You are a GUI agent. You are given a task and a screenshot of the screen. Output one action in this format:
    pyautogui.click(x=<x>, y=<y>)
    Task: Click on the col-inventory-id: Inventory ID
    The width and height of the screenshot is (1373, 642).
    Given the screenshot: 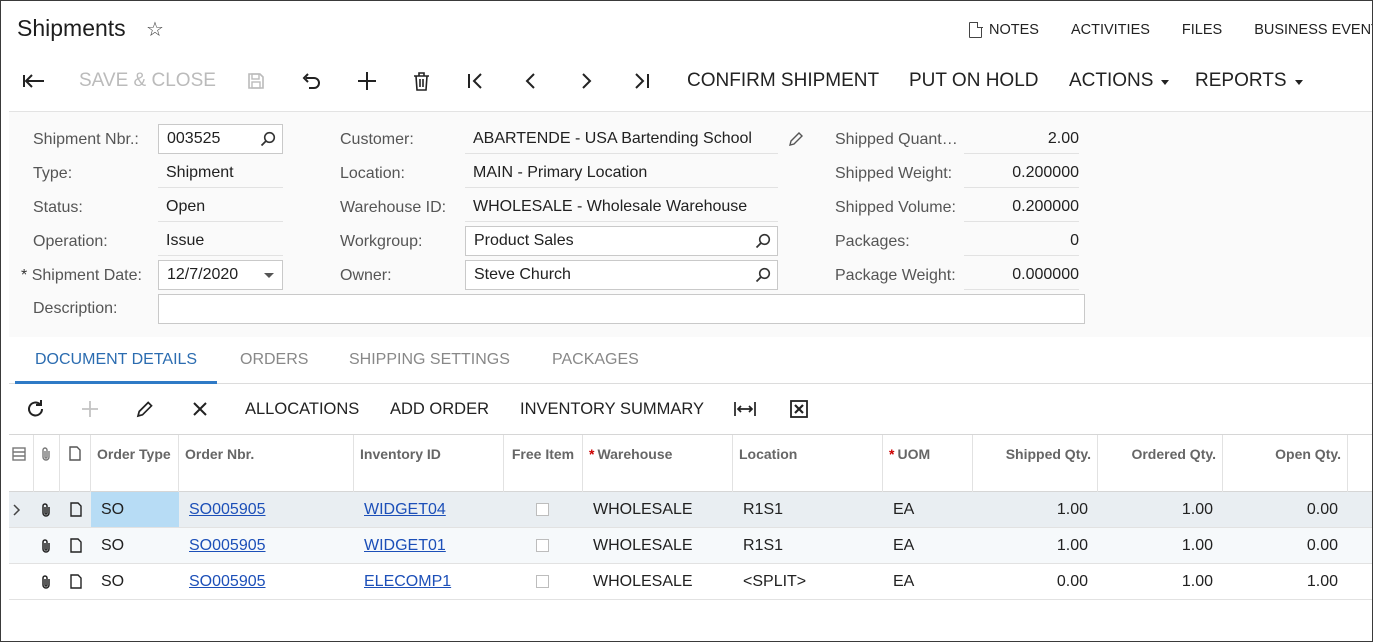 What is the action you would take?
    pyautogui.click(x=429, y=463)
    